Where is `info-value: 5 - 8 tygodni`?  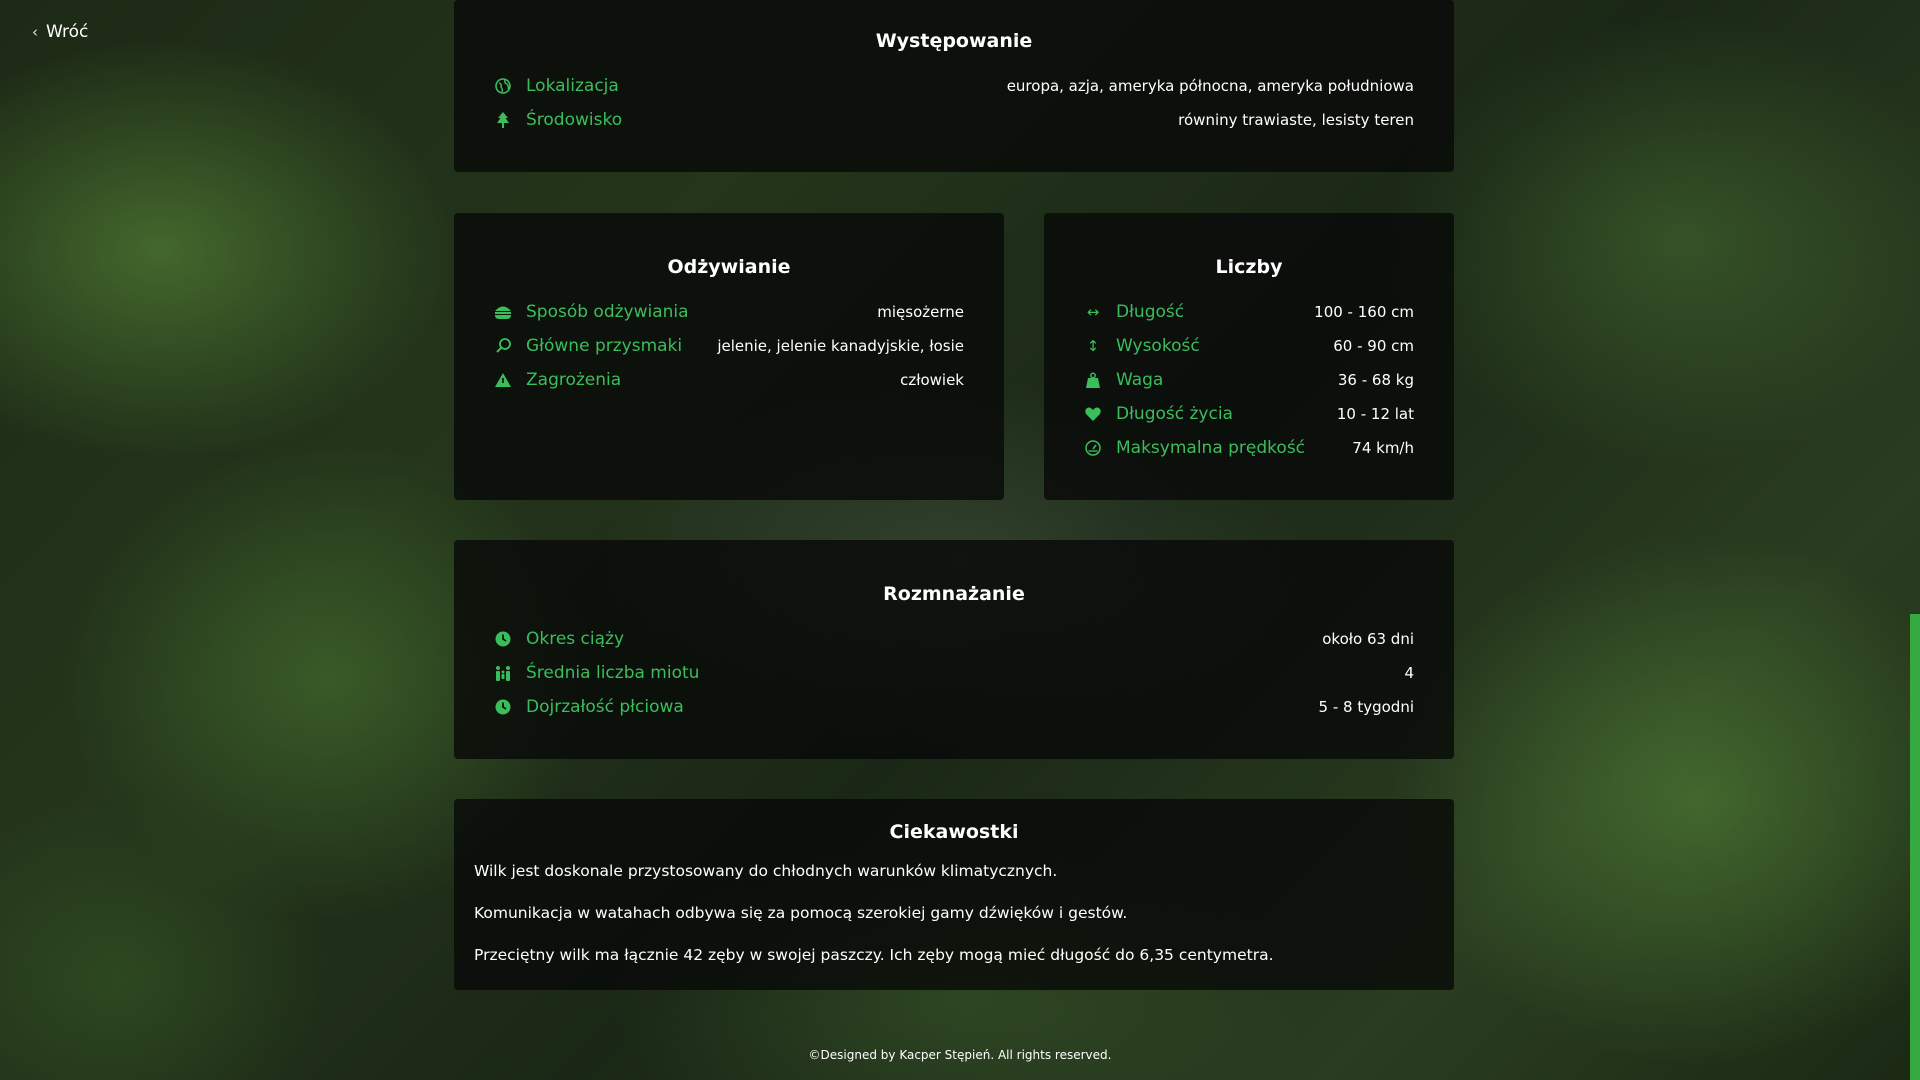 info-value: 5 - 8 tygodni is located at coordinates (1366, 707).